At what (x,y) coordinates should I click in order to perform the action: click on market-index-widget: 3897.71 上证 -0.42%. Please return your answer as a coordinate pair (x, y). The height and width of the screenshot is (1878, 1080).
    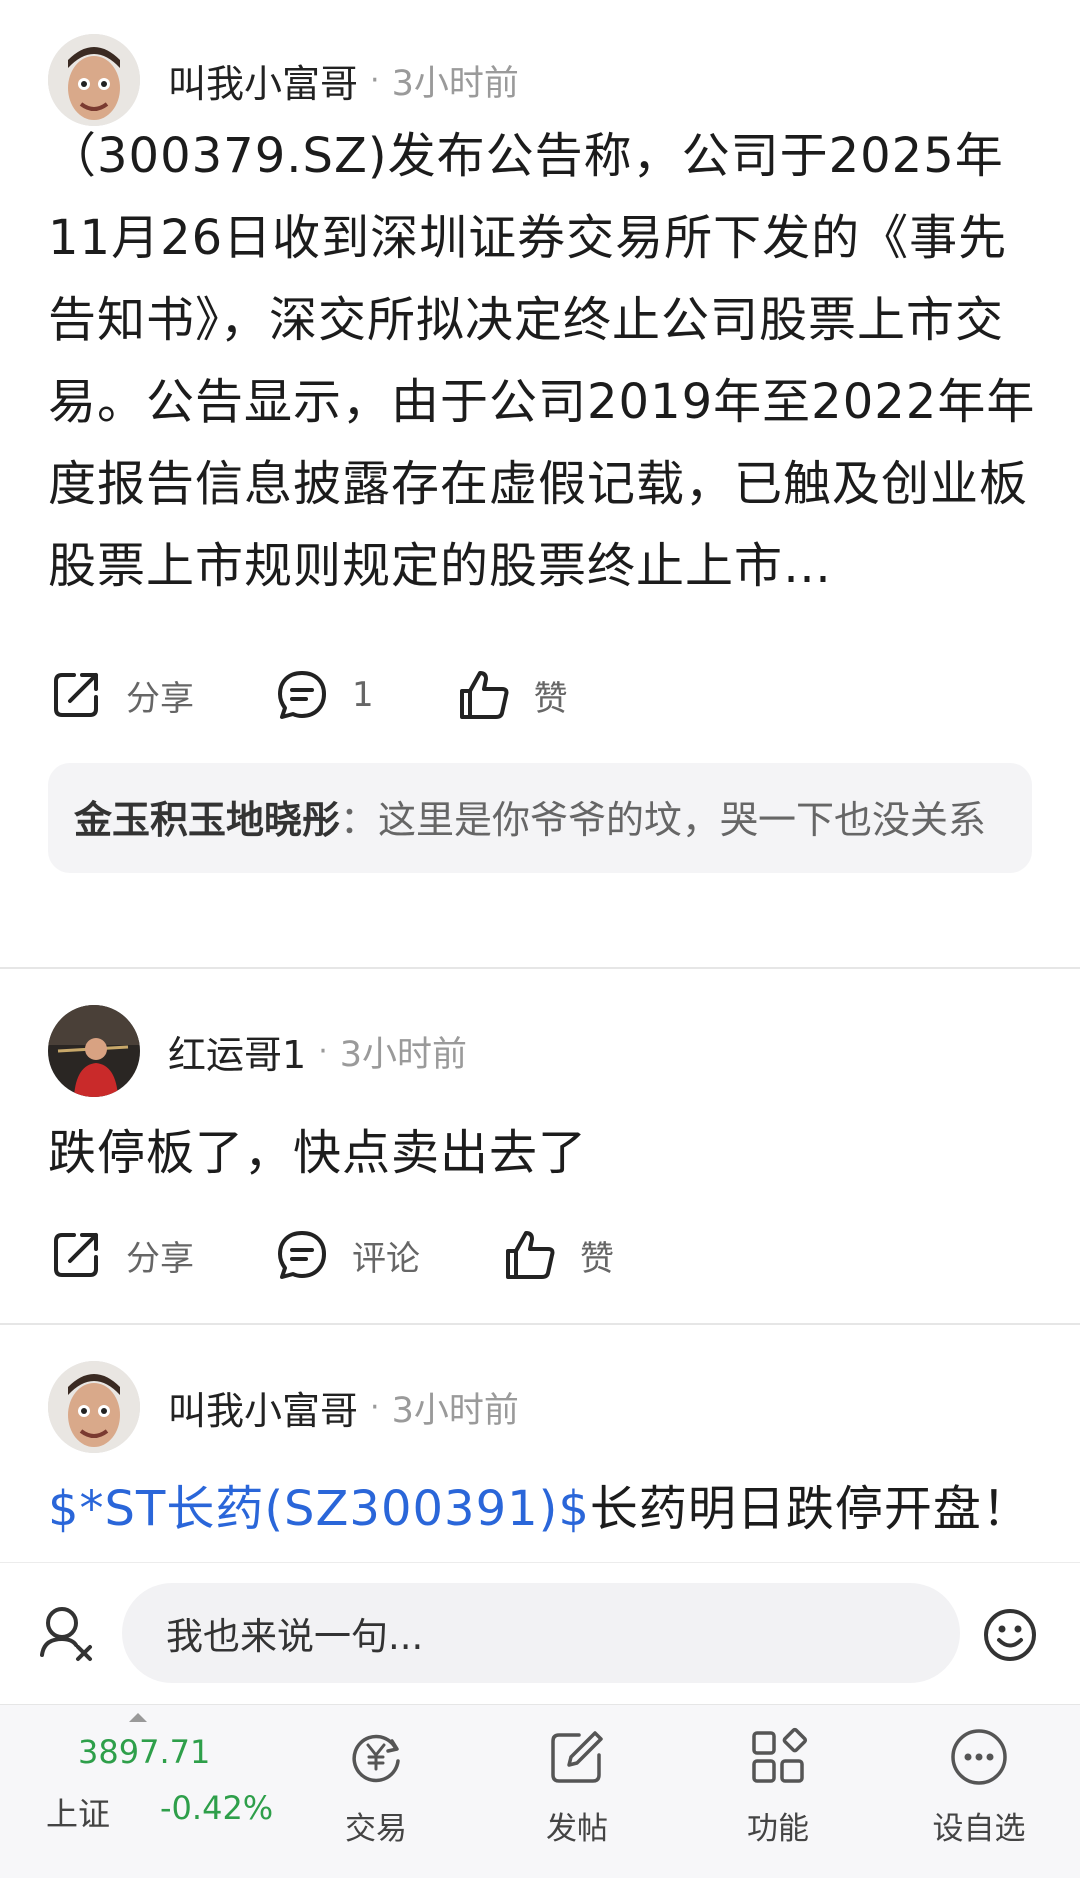
    Looking at the image, I should click on (137, 1791).